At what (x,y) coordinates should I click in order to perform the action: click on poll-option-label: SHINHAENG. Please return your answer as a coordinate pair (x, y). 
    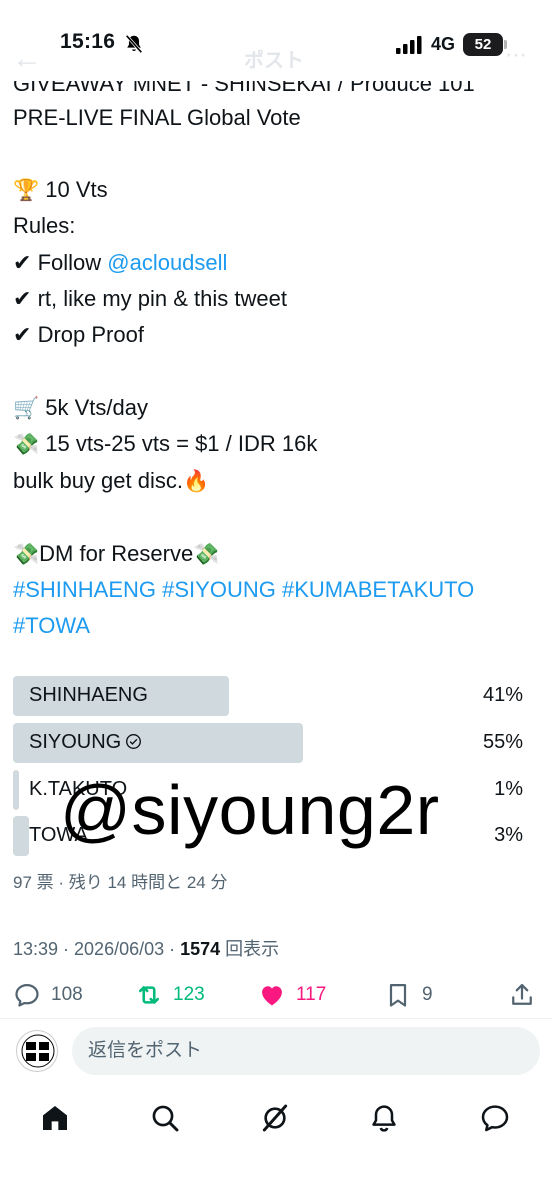
    Looking at the image, I should click on (88, 695).